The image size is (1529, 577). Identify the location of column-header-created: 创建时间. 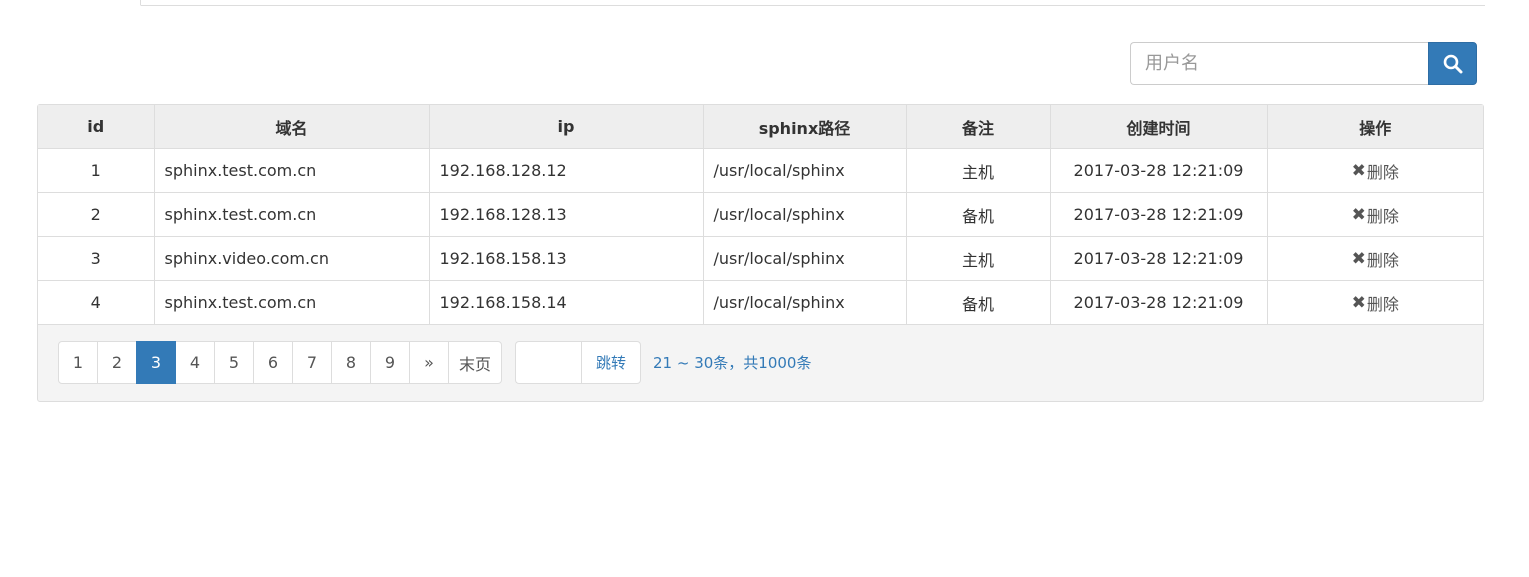
(1158, 127).